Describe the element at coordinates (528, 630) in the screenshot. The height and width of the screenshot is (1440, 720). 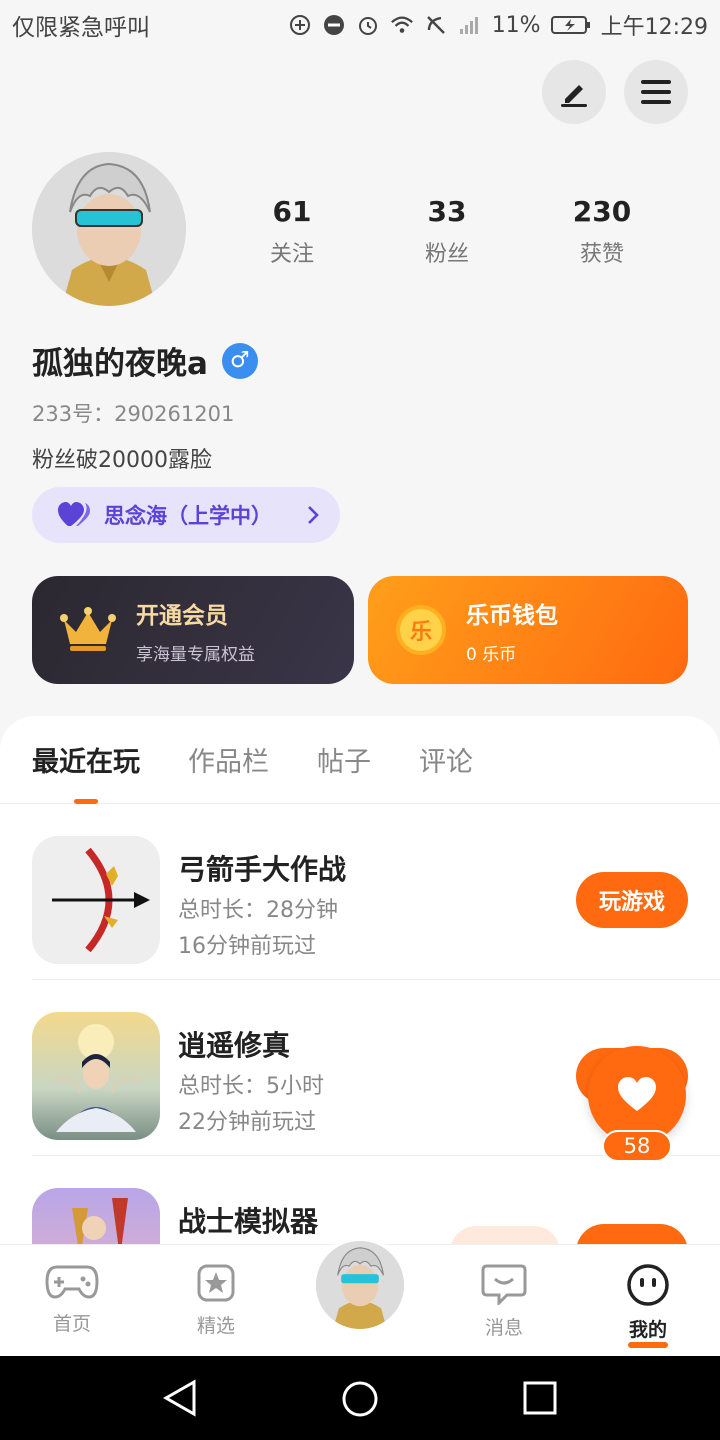
I see `wallet-card: 乐 乐币钱包 0 乐币` at that location.